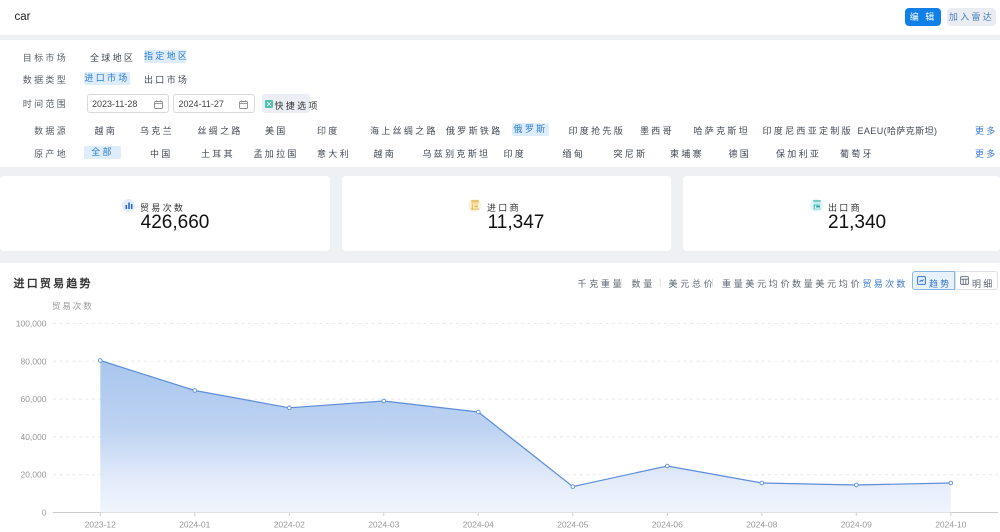 This screenshot has height=532, width=1000. What do you see at coordinates (383, 525) in the screenshot?
I see `svg-text: 2024-03` at bounding box center [383, 525].